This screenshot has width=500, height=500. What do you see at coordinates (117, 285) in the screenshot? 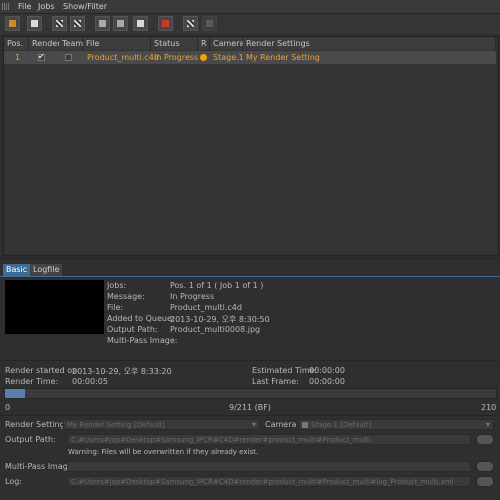
I see `jobs-label: Jobs:` at bounding box center [117, 285].